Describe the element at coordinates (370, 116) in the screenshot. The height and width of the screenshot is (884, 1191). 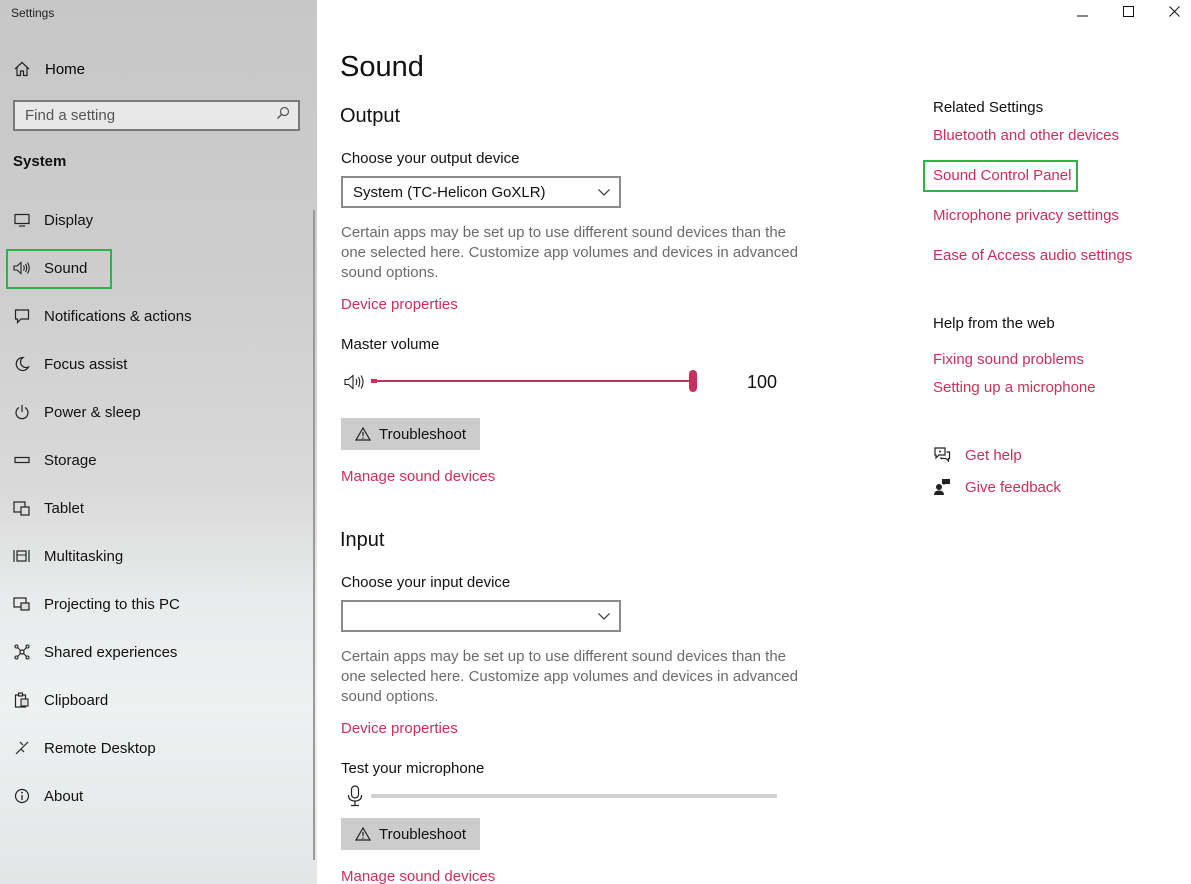
I see `output-heading: Output` at that location.